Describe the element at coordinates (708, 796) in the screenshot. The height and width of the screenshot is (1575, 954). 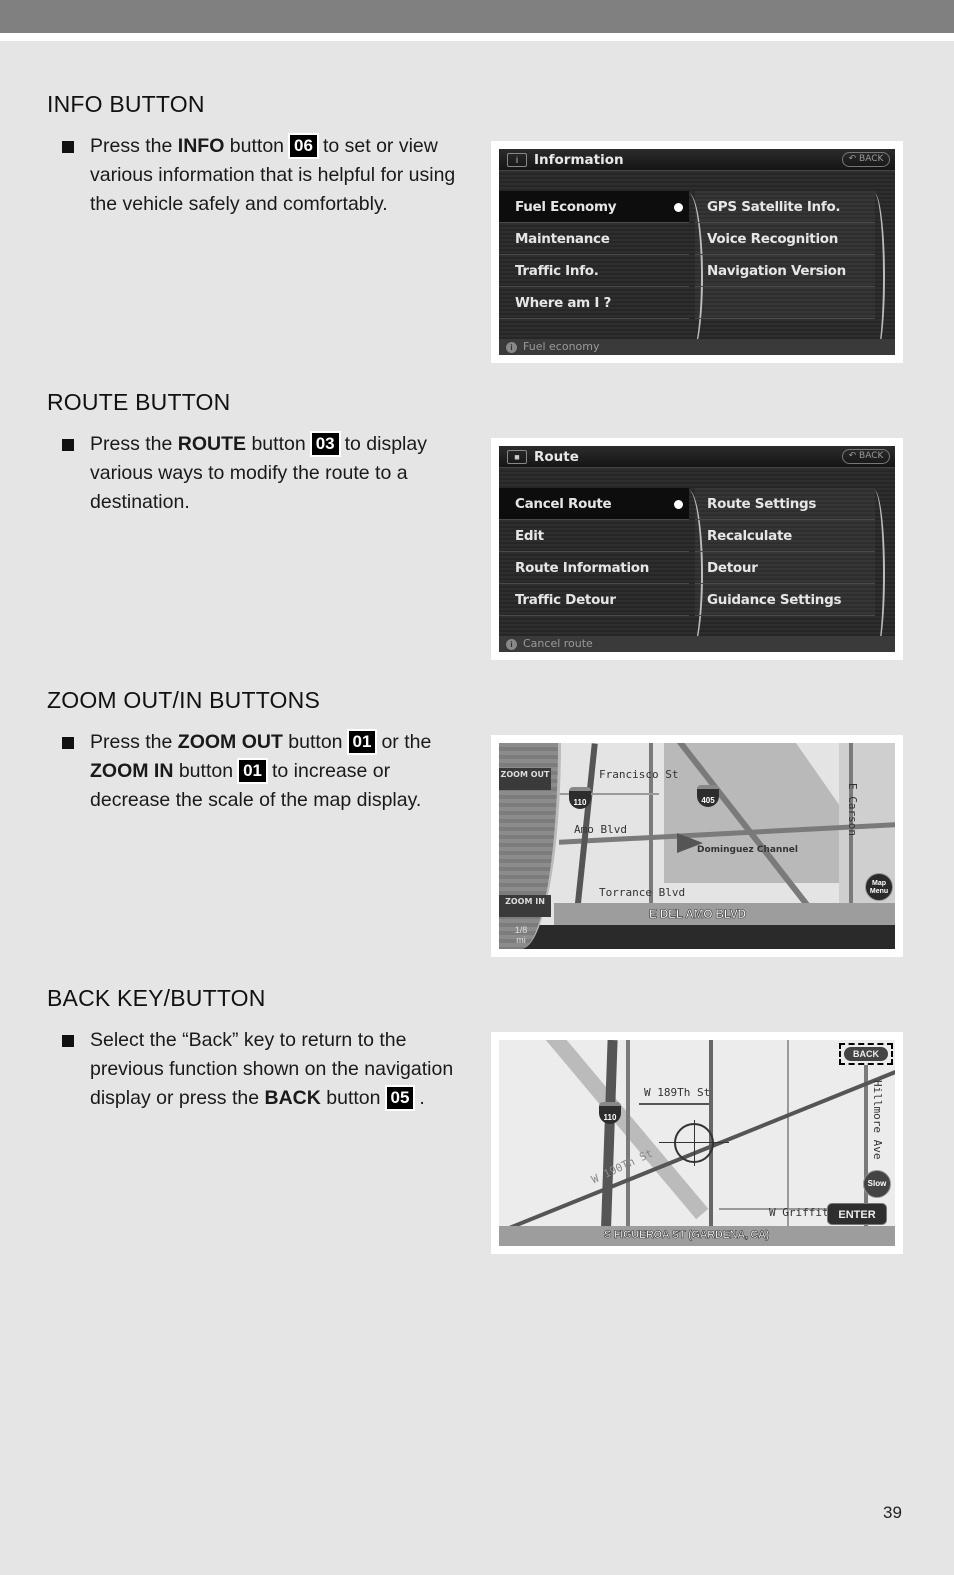
I see `highway-shield-icon: 405` at that location.